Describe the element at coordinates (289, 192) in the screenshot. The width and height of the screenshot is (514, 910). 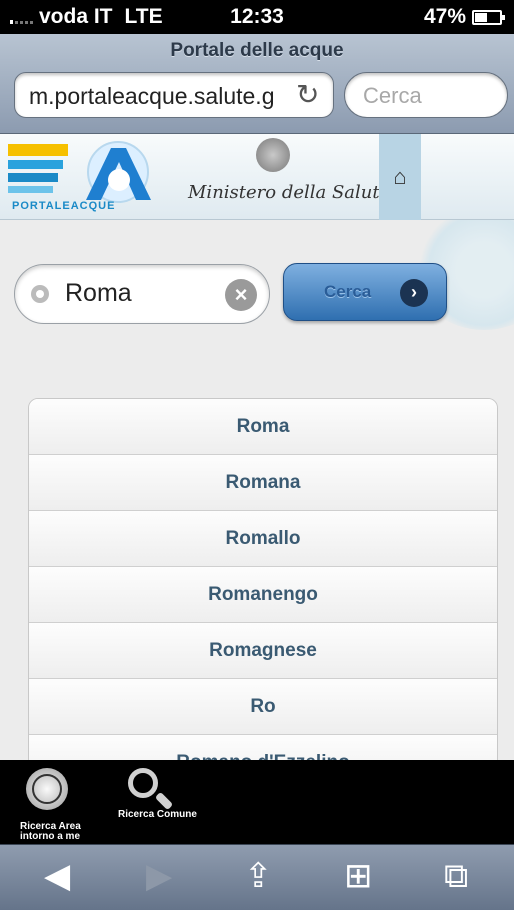
I see `ministry-name: Ministero della Salute` at that location.